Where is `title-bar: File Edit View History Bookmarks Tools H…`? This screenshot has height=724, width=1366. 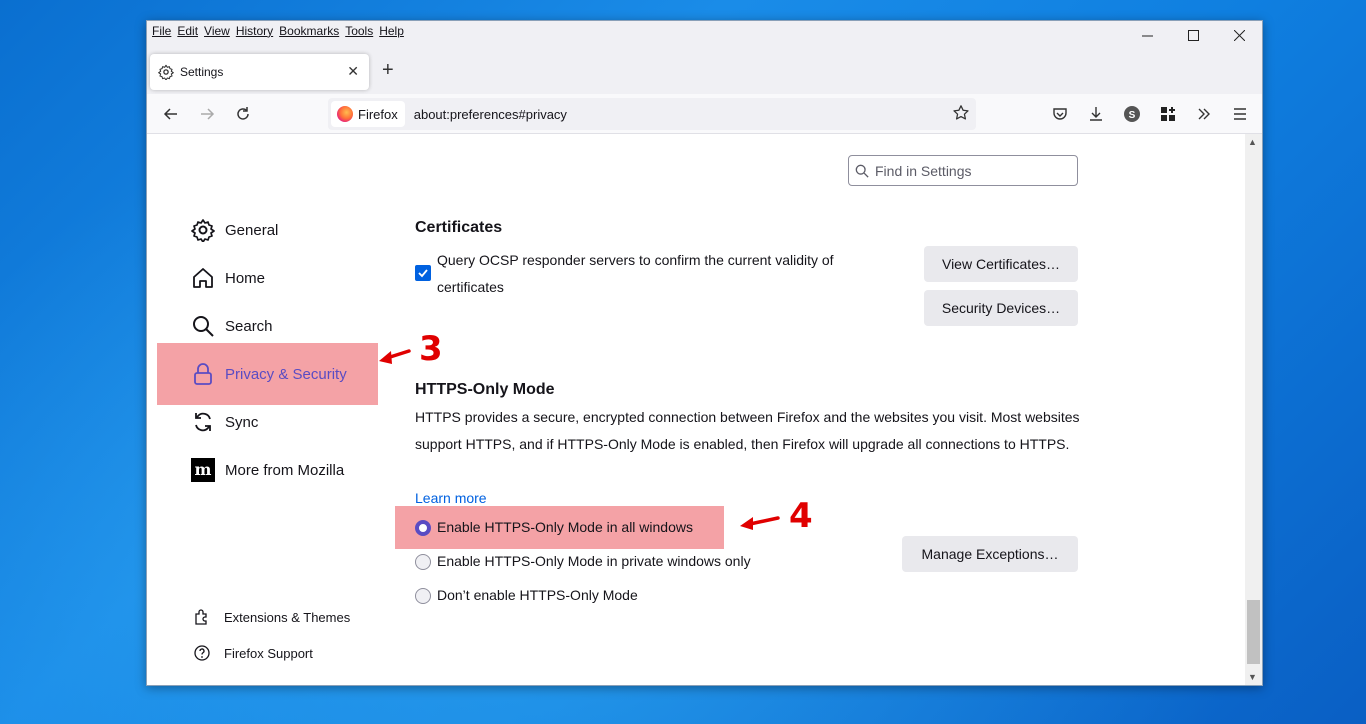 title-bar: File Edit View History Bookmarks Tools H… is located at coordinates (704, 35).